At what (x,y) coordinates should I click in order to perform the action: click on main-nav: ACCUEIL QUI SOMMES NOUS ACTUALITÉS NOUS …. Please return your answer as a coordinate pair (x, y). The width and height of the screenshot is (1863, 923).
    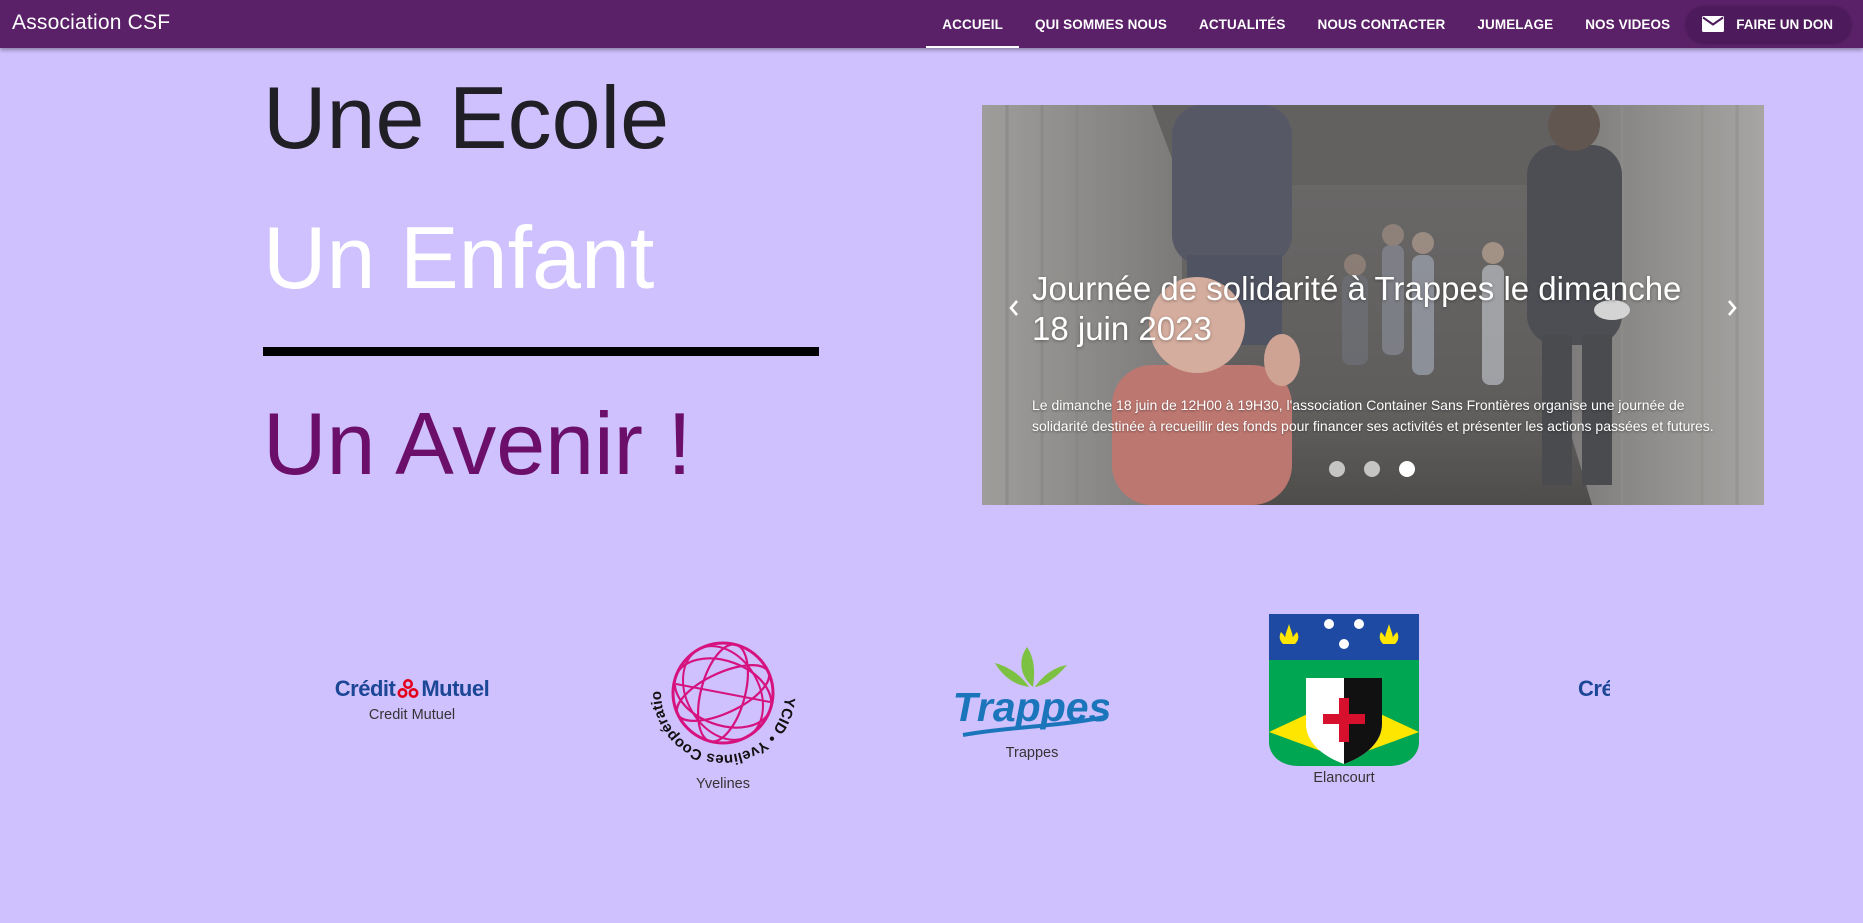
    Looking at the image, I should click on (1394, 24).